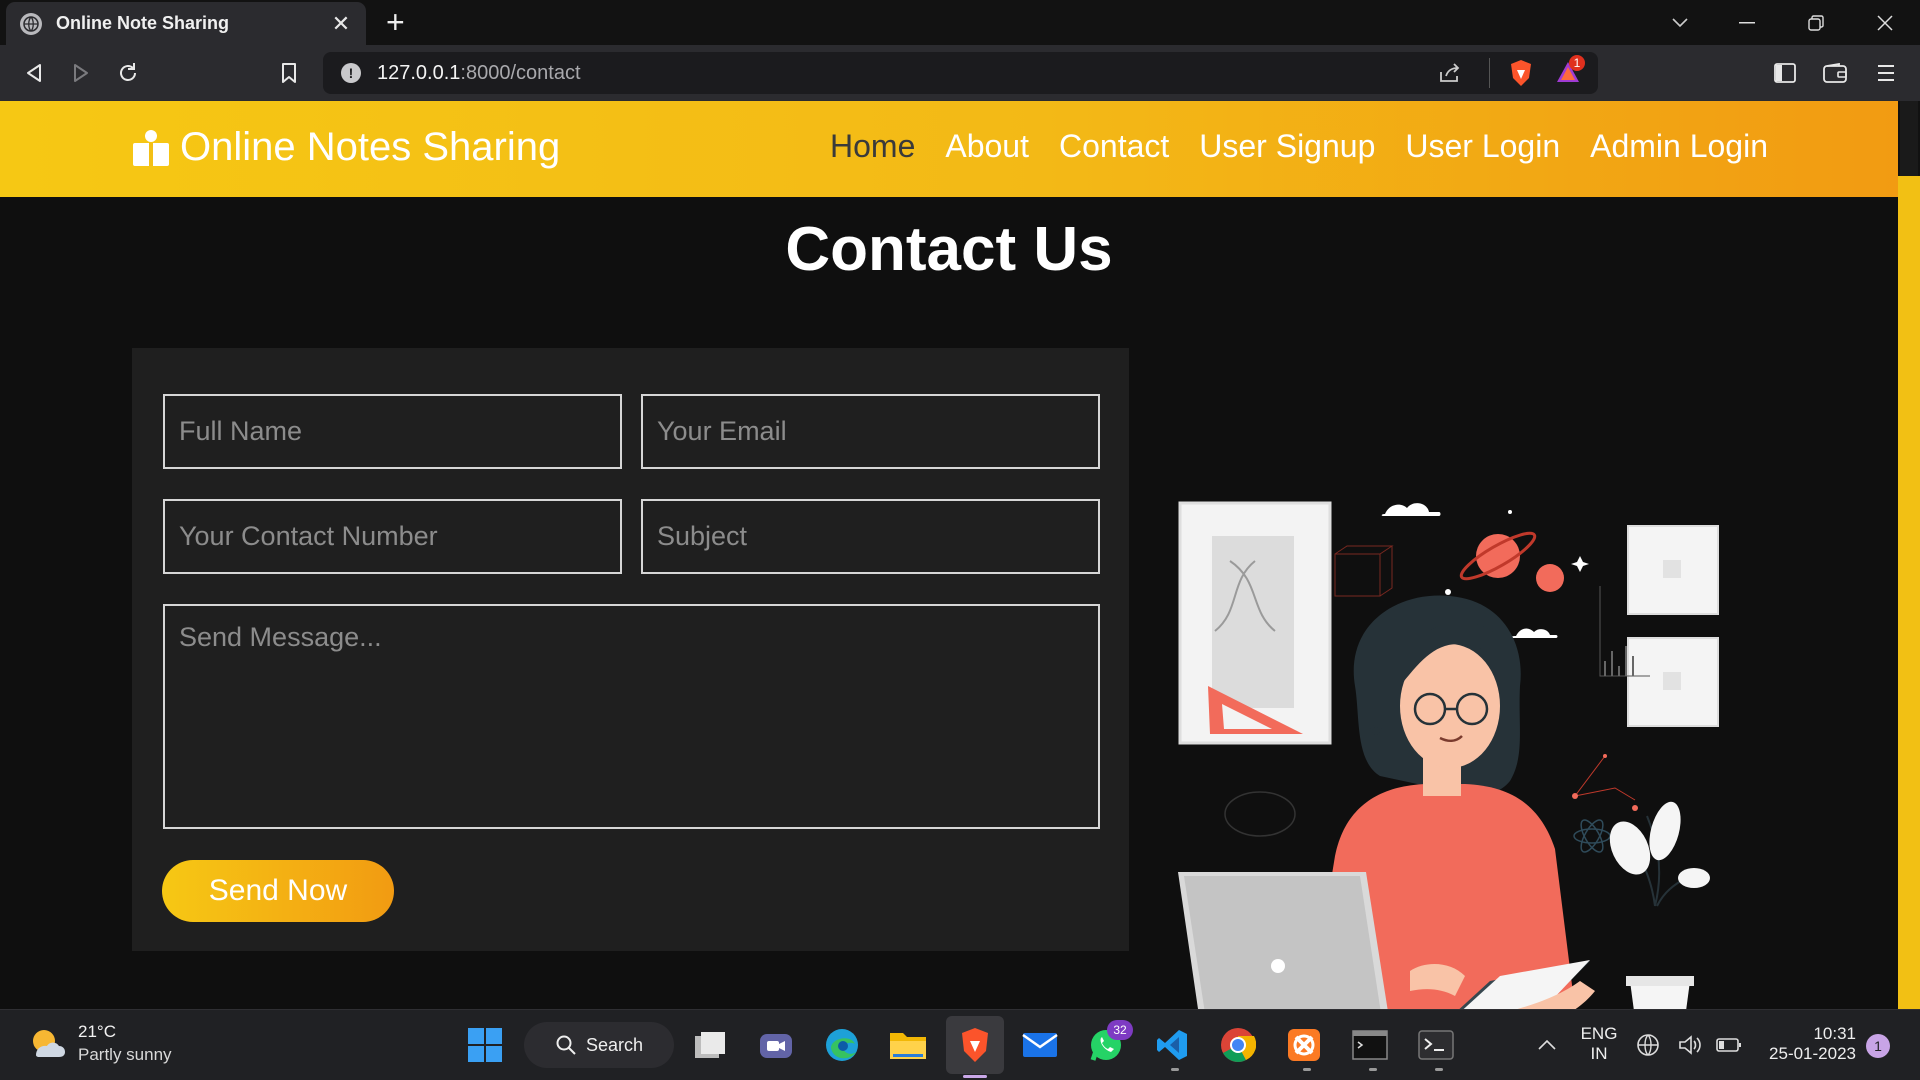 Image resolution: width=1920 pixels, height=1080 pixels. I want to click on message-field, so click(631, 716).